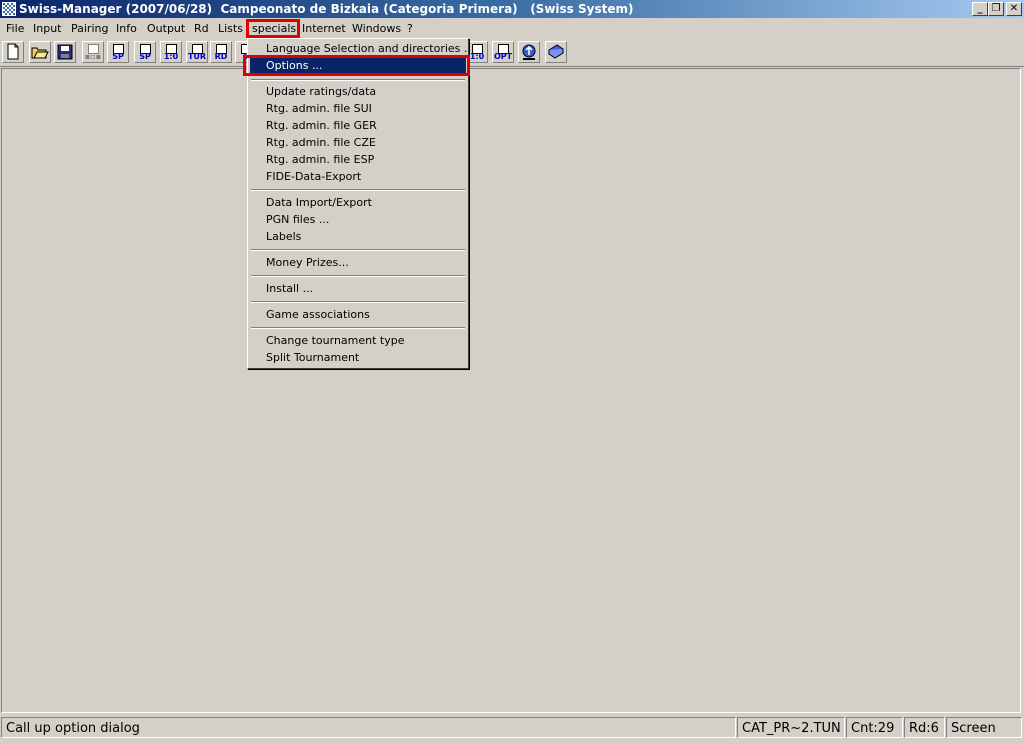 This screenshot has width=1024, height=744. Describe the element at coordinates (410, 28) in the screenshot. I see `menu-help: ?` at that location.